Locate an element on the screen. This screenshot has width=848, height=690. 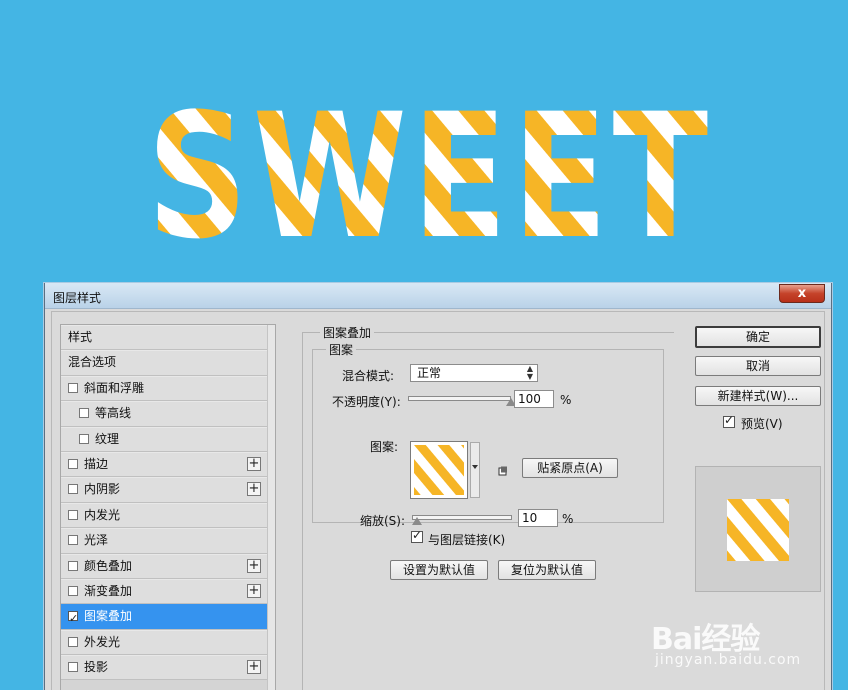
select-arrows-icon: ▲ ▼ is located at coordinates (529, 372).